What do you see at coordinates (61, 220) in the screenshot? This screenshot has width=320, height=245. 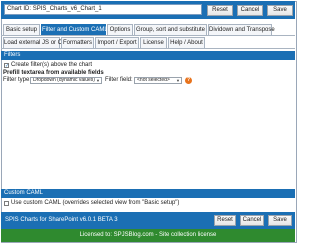 I see `product-version-label: SPIS Charts for SharePoint v6.0.1 BETA 3` at bounding box center [61, 220].